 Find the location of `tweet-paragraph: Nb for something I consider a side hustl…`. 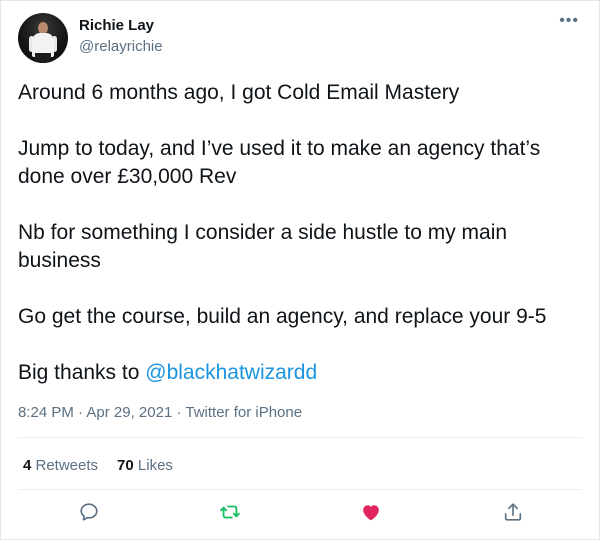

tweet-paragraph: Nb for something I consider a side hustl… is located at coordinates (263, 246).